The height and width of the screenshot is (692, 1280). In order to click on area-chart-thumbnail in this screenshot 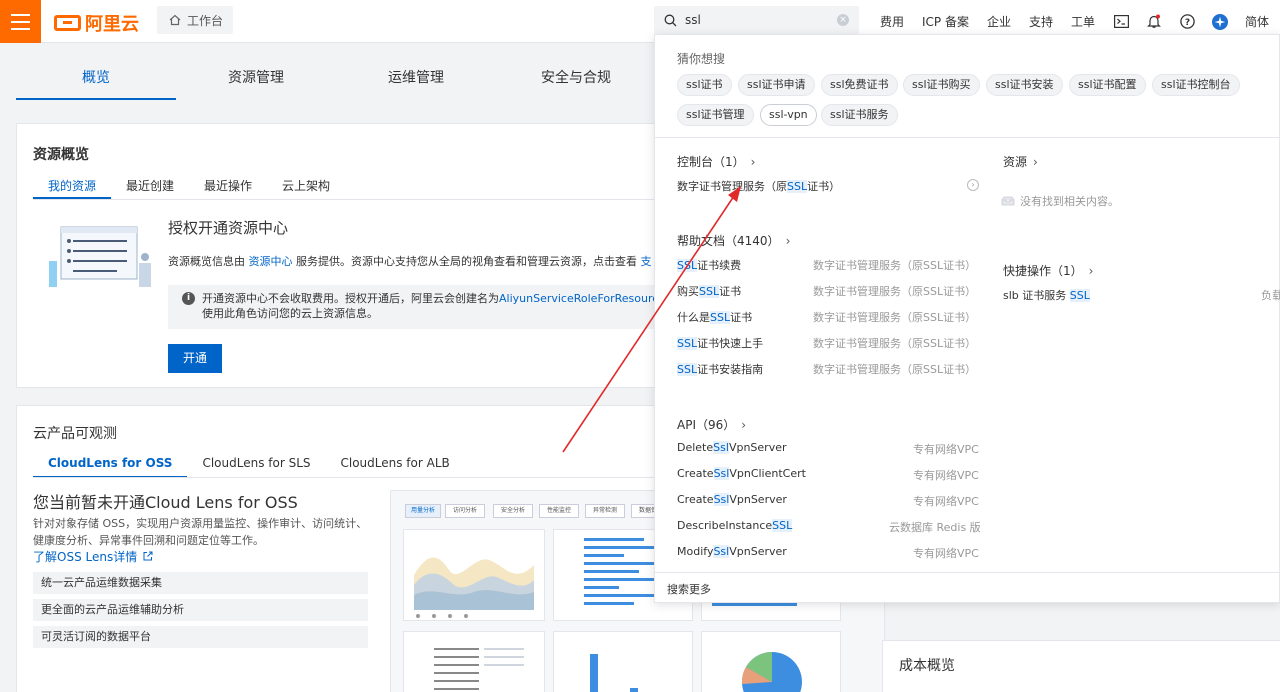, I will do `click(474, 587)`.